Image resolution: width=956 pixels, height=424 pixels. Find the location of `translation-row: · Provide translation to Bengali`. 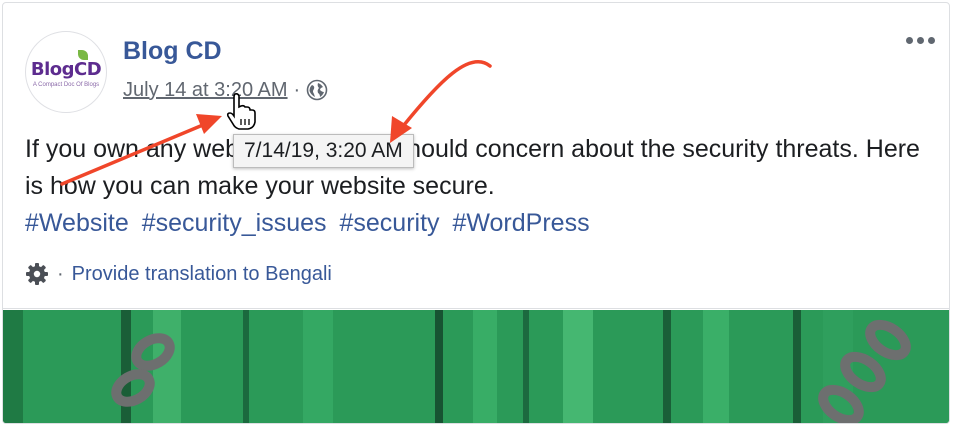

translation-row: · Provide translation to Bengali is located at coordinates (178, 274).